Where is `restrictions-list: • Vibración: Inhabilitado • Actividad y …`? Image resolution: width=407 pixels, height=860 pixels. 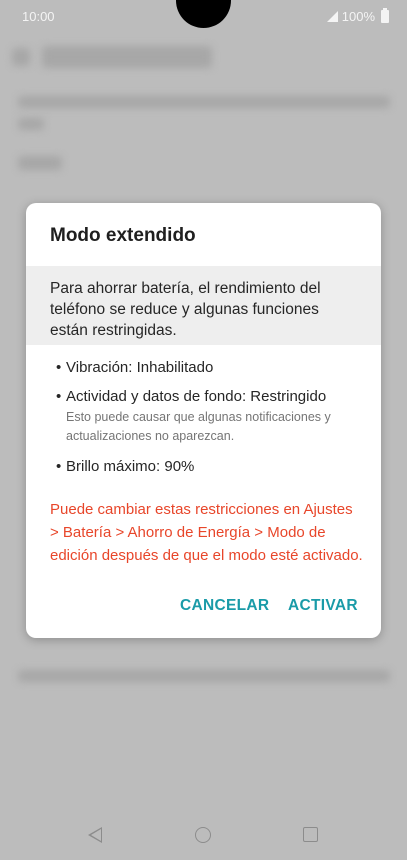
restrictions-list: • Vibración: Inhabilitado • Actividad y … is located at coordinates (211, 423).